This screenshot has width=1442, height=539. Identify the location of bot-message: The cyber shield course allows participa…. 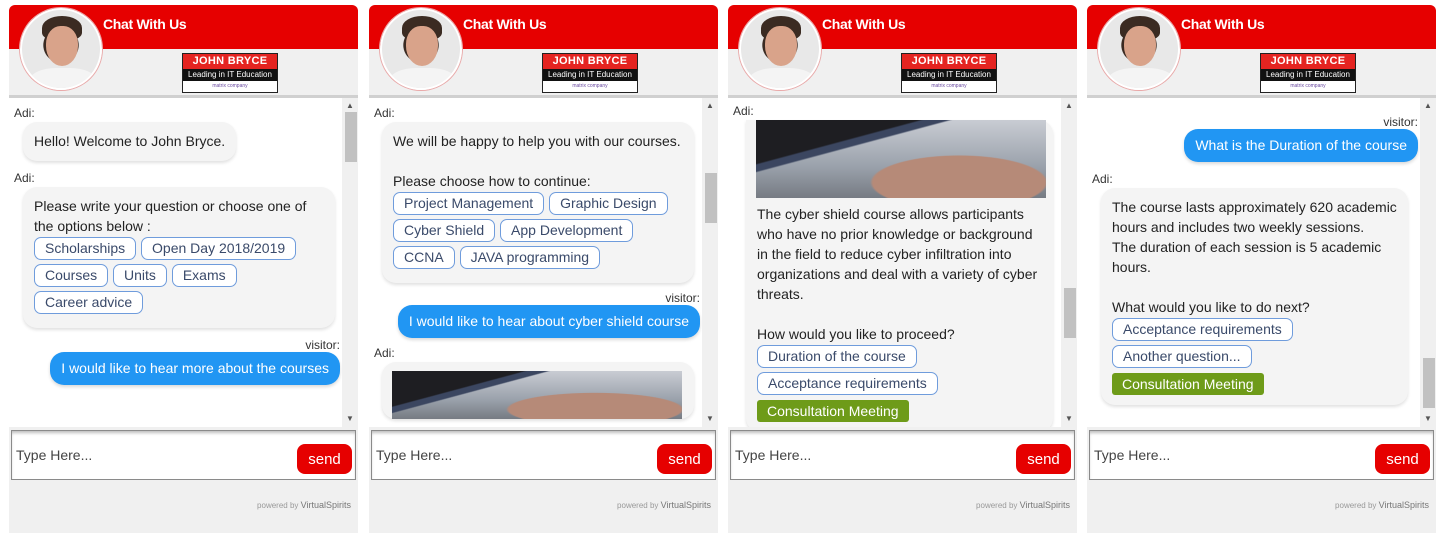
(899, 273).